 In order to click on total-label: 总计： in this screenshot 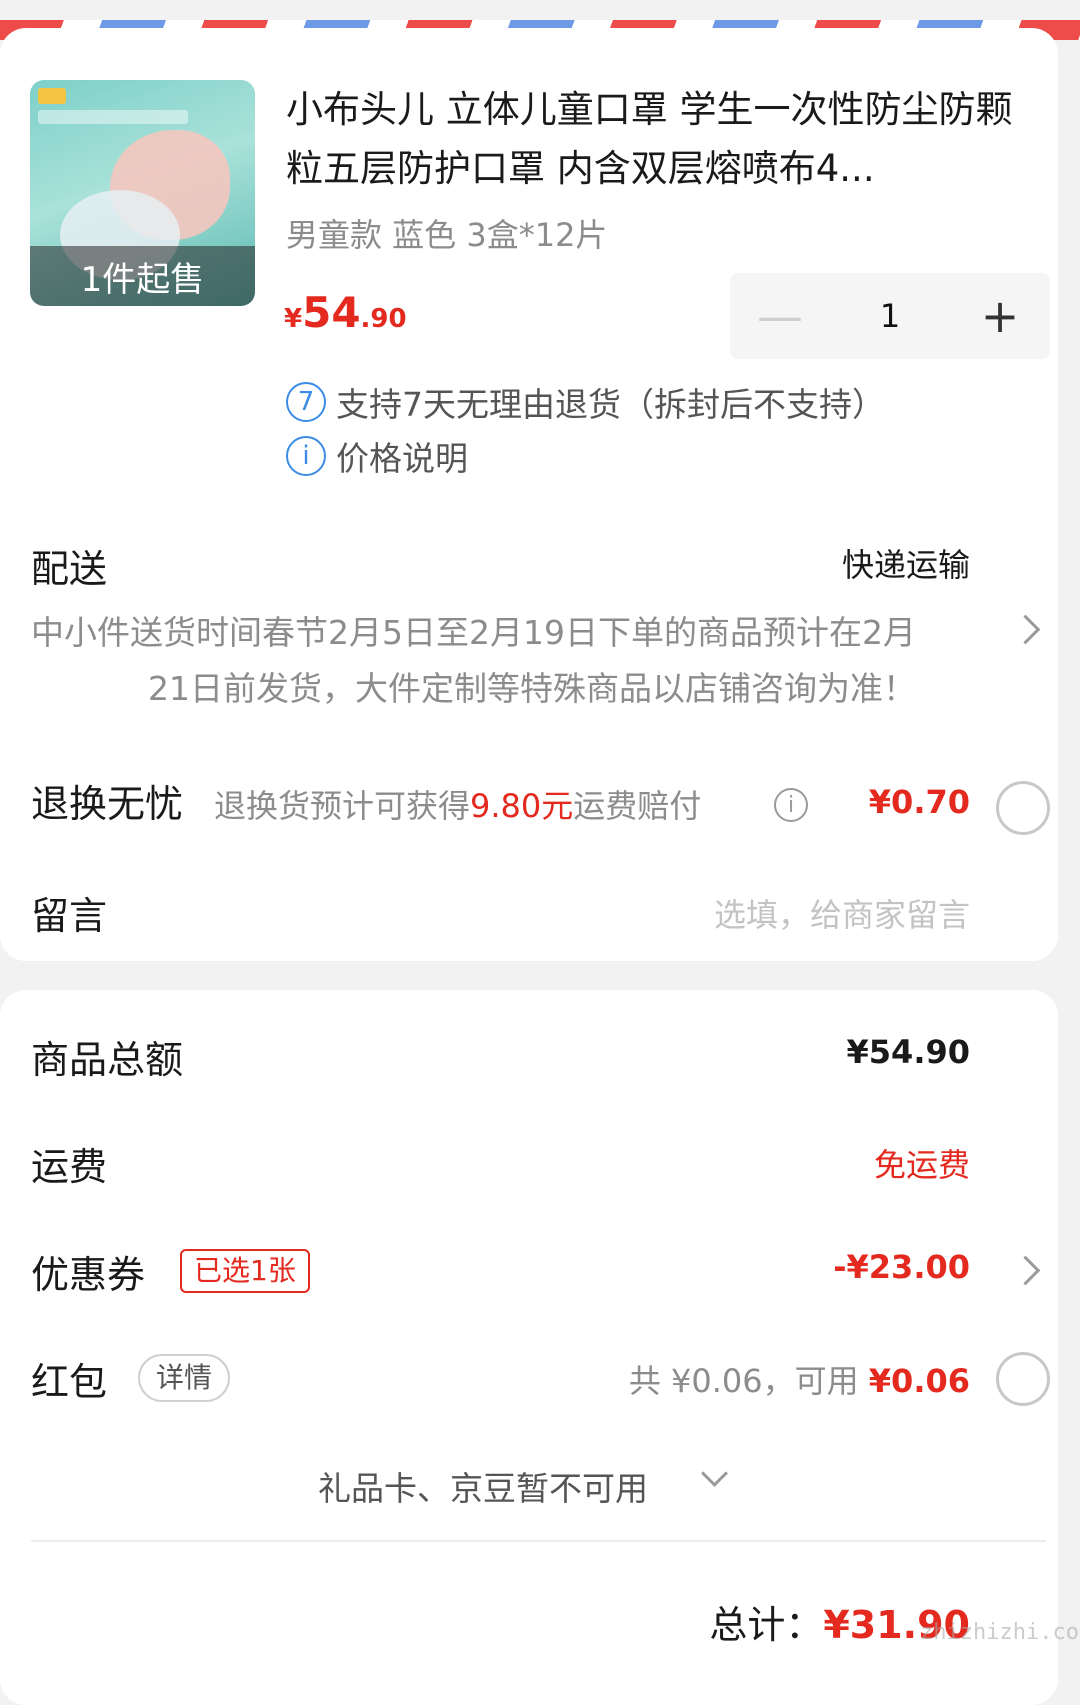, I will do `click(766, 1625)`.